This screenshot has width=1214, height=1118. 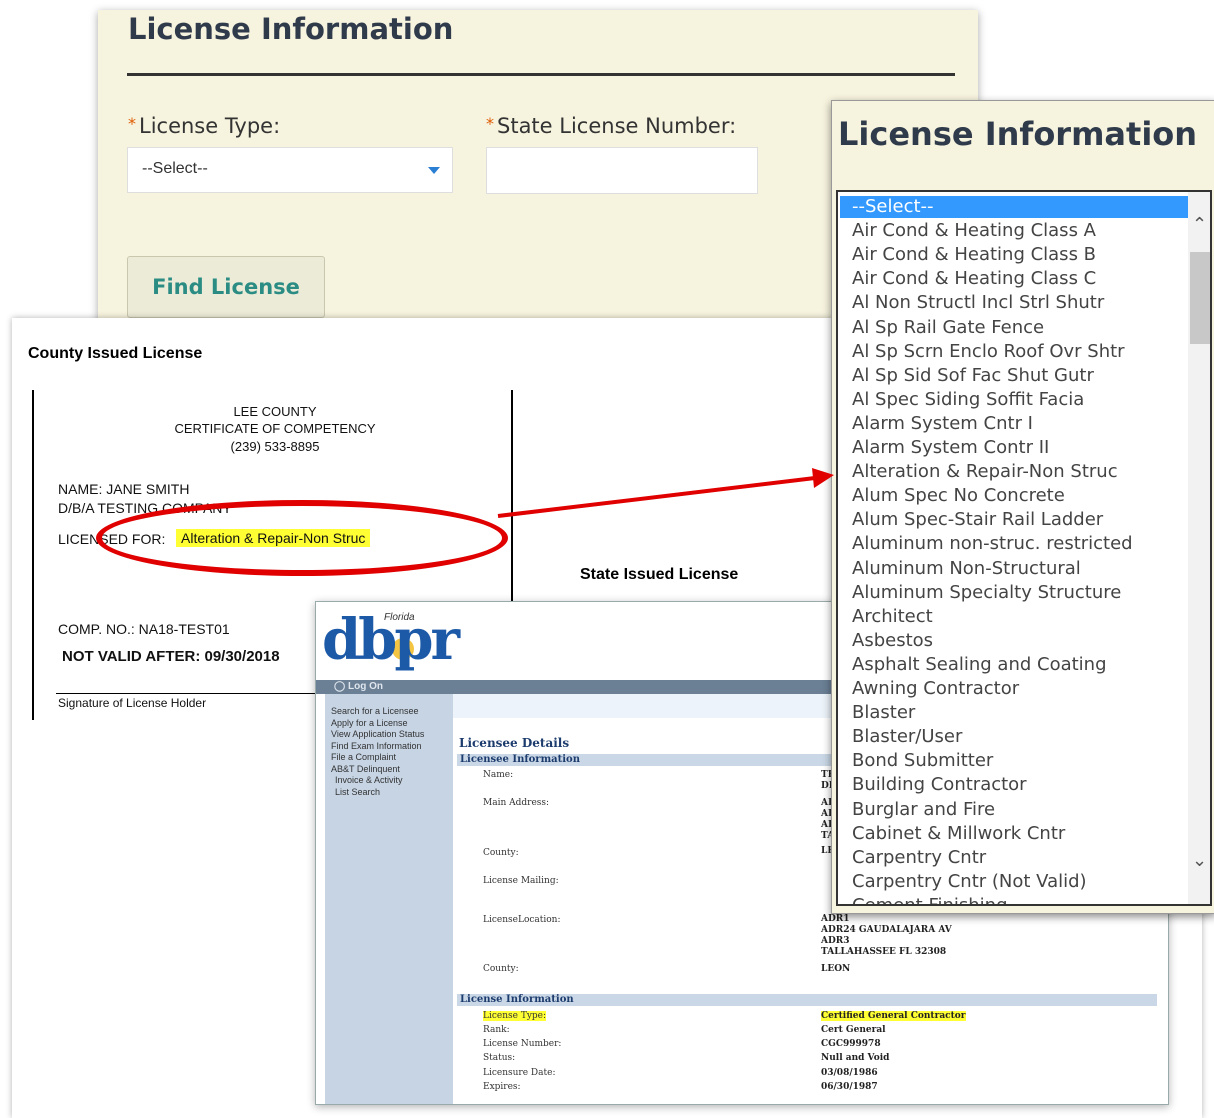 What do you see at coordinates (1199, 224) in the screenshot?
I see `chevron-up-icon: ⌃` at bounding box center [1199, 224].